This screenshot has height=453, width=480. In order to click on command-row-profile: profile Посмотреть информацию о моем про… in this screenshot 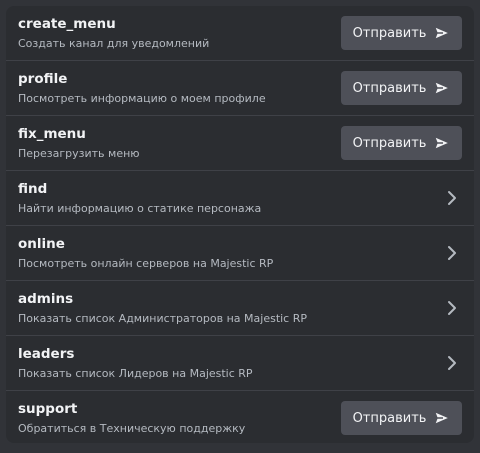, I will do `click(240, 88)`.